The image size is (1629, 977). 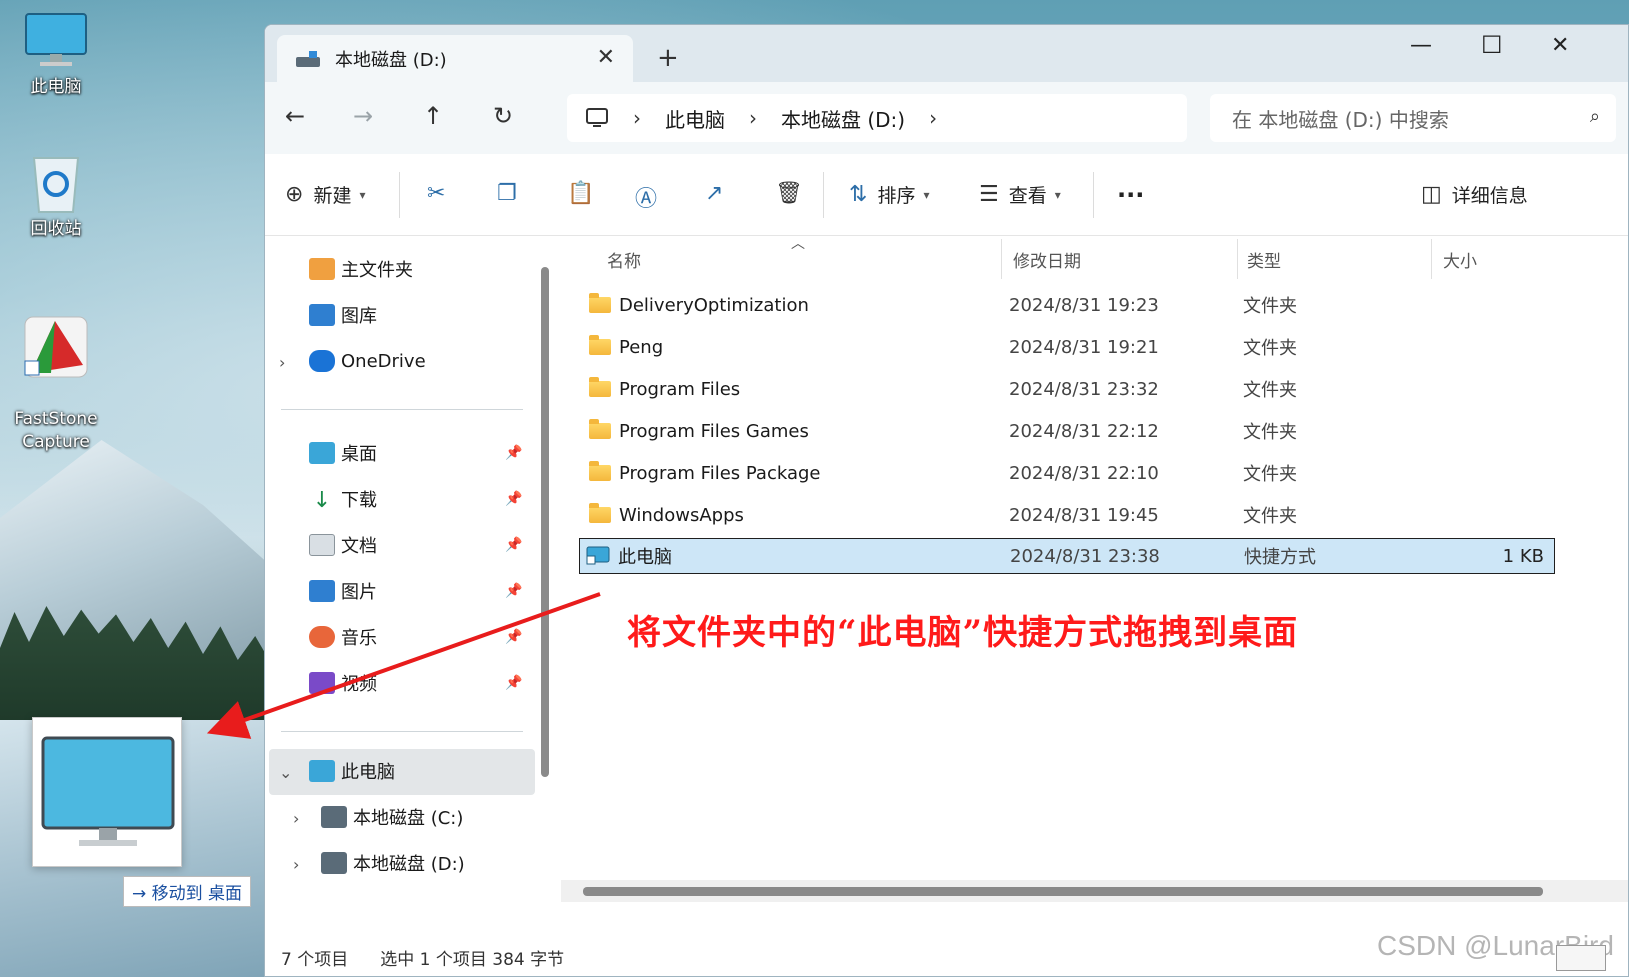 What do you see at coordinates (403, 665) in the screenshot?
I see `annotation-arrow` at bounding box center [403, 665].